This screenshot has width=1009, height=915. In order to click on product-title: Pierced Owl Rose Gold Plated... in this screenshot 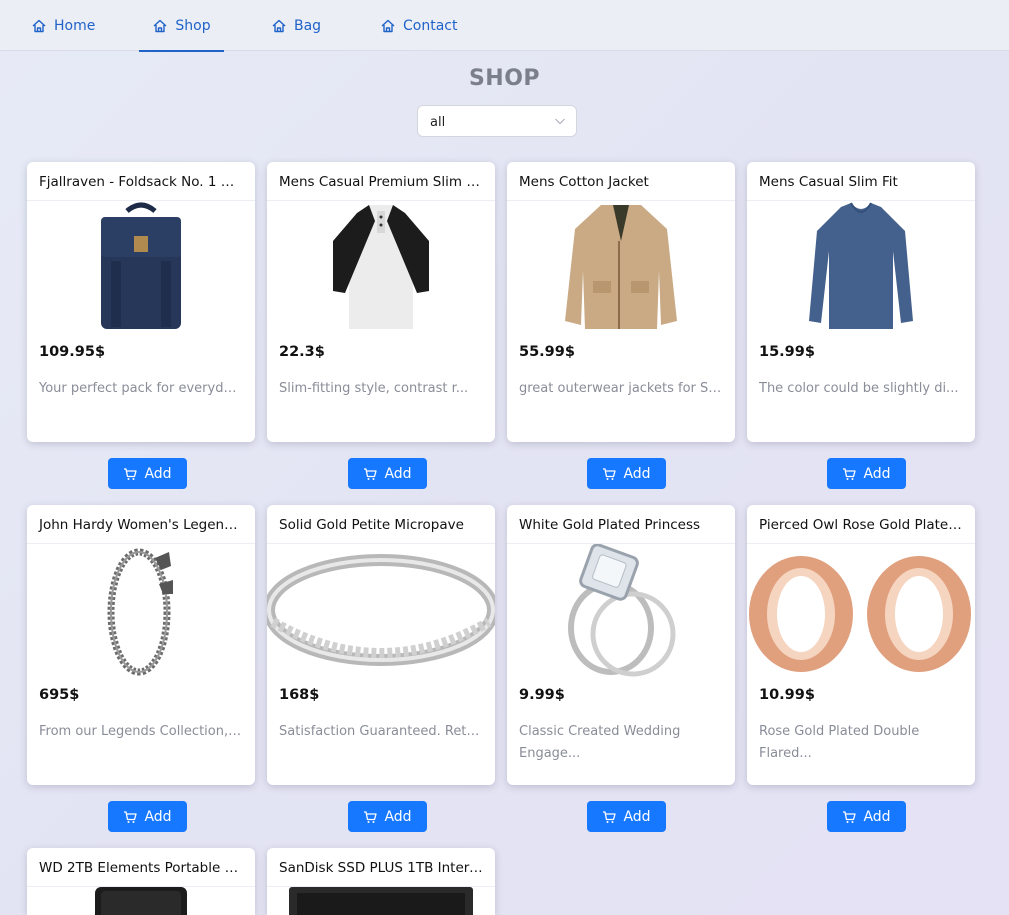, I will do `click(861, 524)`.